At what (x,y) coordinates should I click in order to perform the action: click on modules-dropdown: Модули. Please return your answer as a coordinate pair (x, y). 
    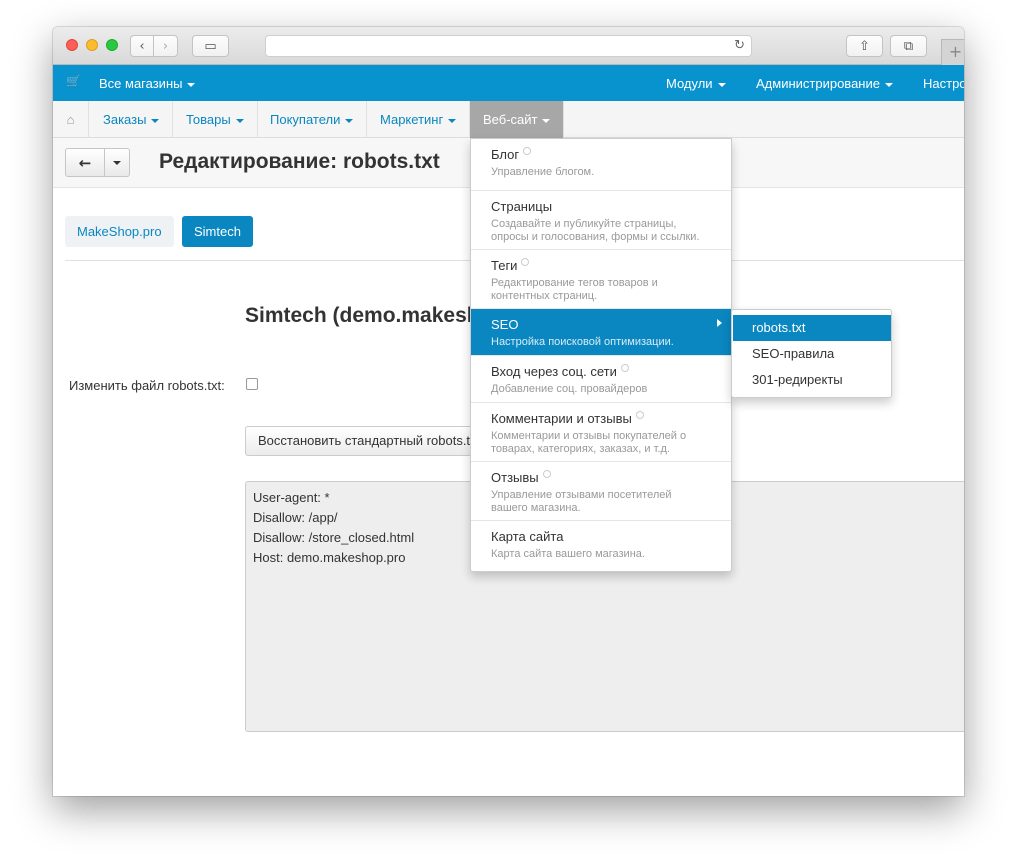
    Looking at the image, I should click on (696, 83).